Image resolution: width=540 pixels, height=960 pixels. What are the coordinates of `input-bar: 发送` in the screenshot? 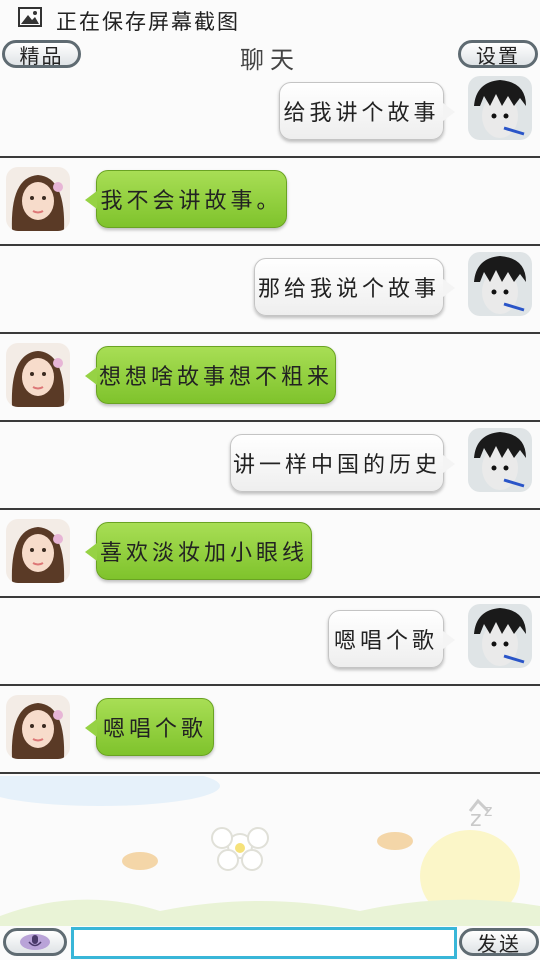 It's located at (270, 943).